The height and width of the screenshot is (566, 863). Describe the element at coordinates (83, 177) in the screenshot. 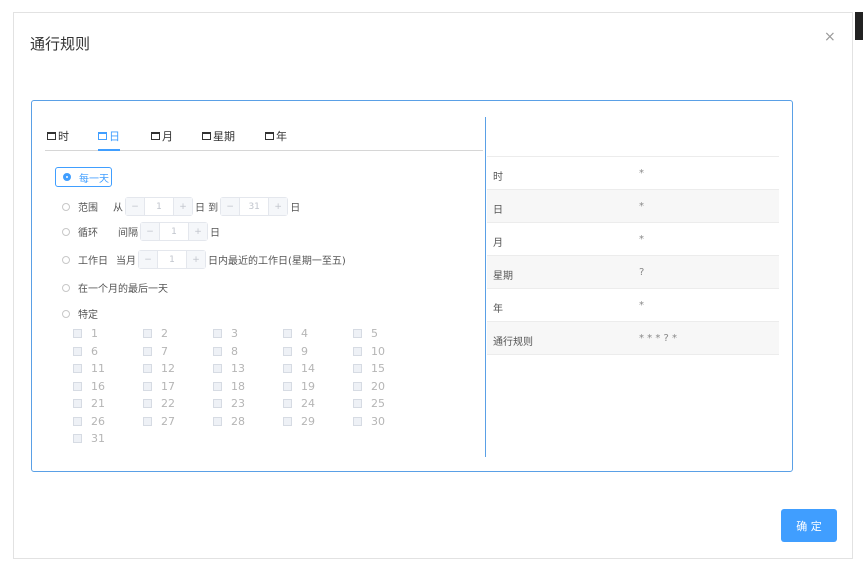

I see `every-day-option: 每一天` at that location.